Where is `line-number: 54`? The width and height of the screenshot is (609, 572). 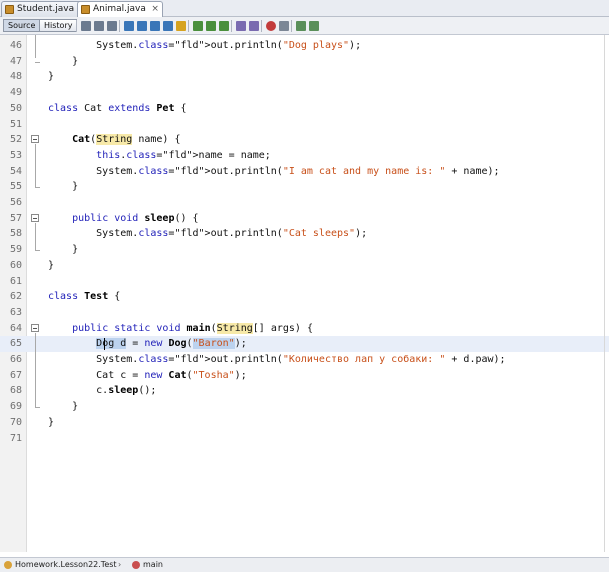
line-number: 54 is located at coordinates (15, 171).